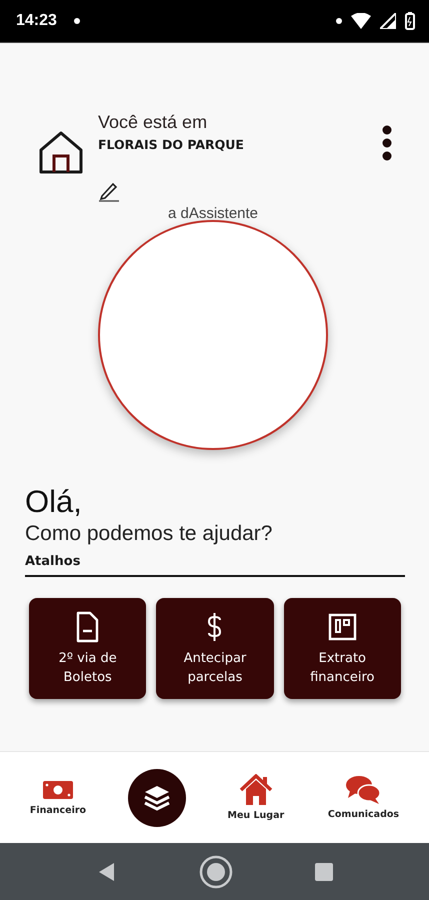 This screenshot has height=900, width=429. What do you see at coordinates (215, 871) in the screenshot?
I see `home-button-icon` at bounding box center [215, 871].